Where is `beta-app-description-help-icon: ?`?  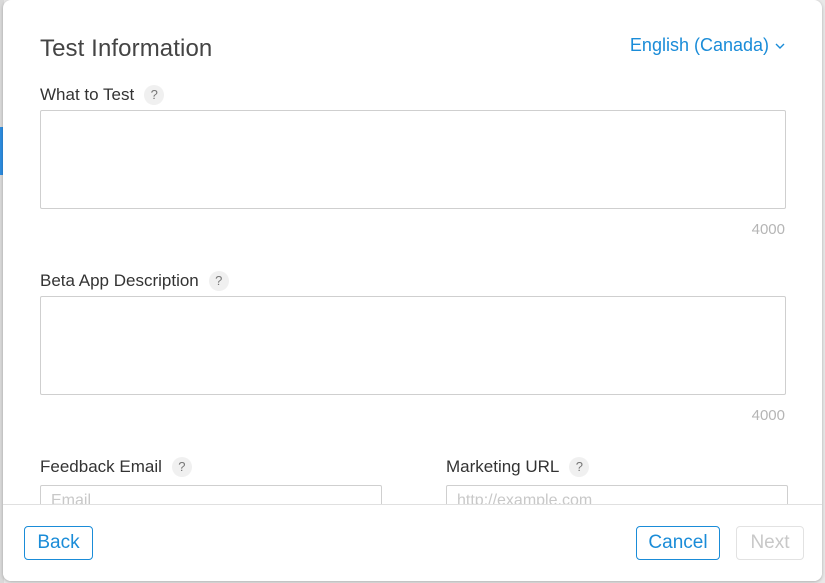 beta-app-description-help-icon: ? is located at coordinates (218, 281).